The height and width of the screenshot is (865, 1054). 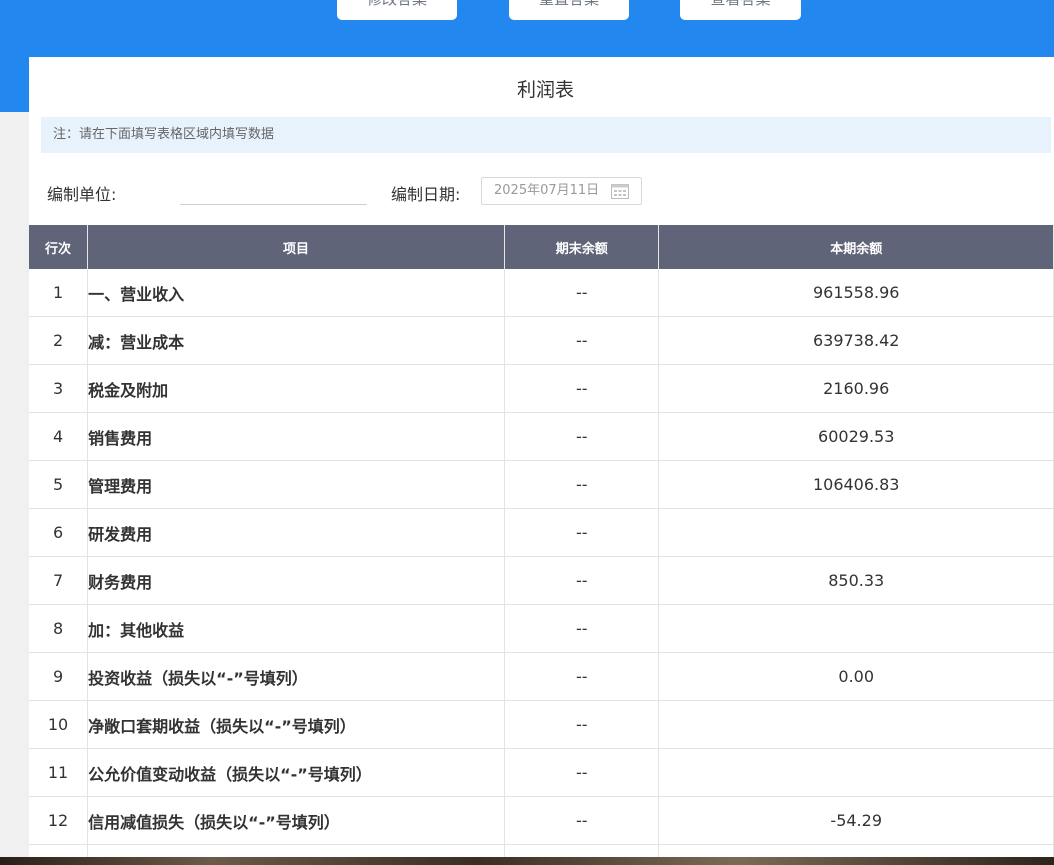 What do you see at coordinates (856, 247) in the screenshot?
I see `column-header-current-balance: 本期余额` at bounding box center [856, 247].